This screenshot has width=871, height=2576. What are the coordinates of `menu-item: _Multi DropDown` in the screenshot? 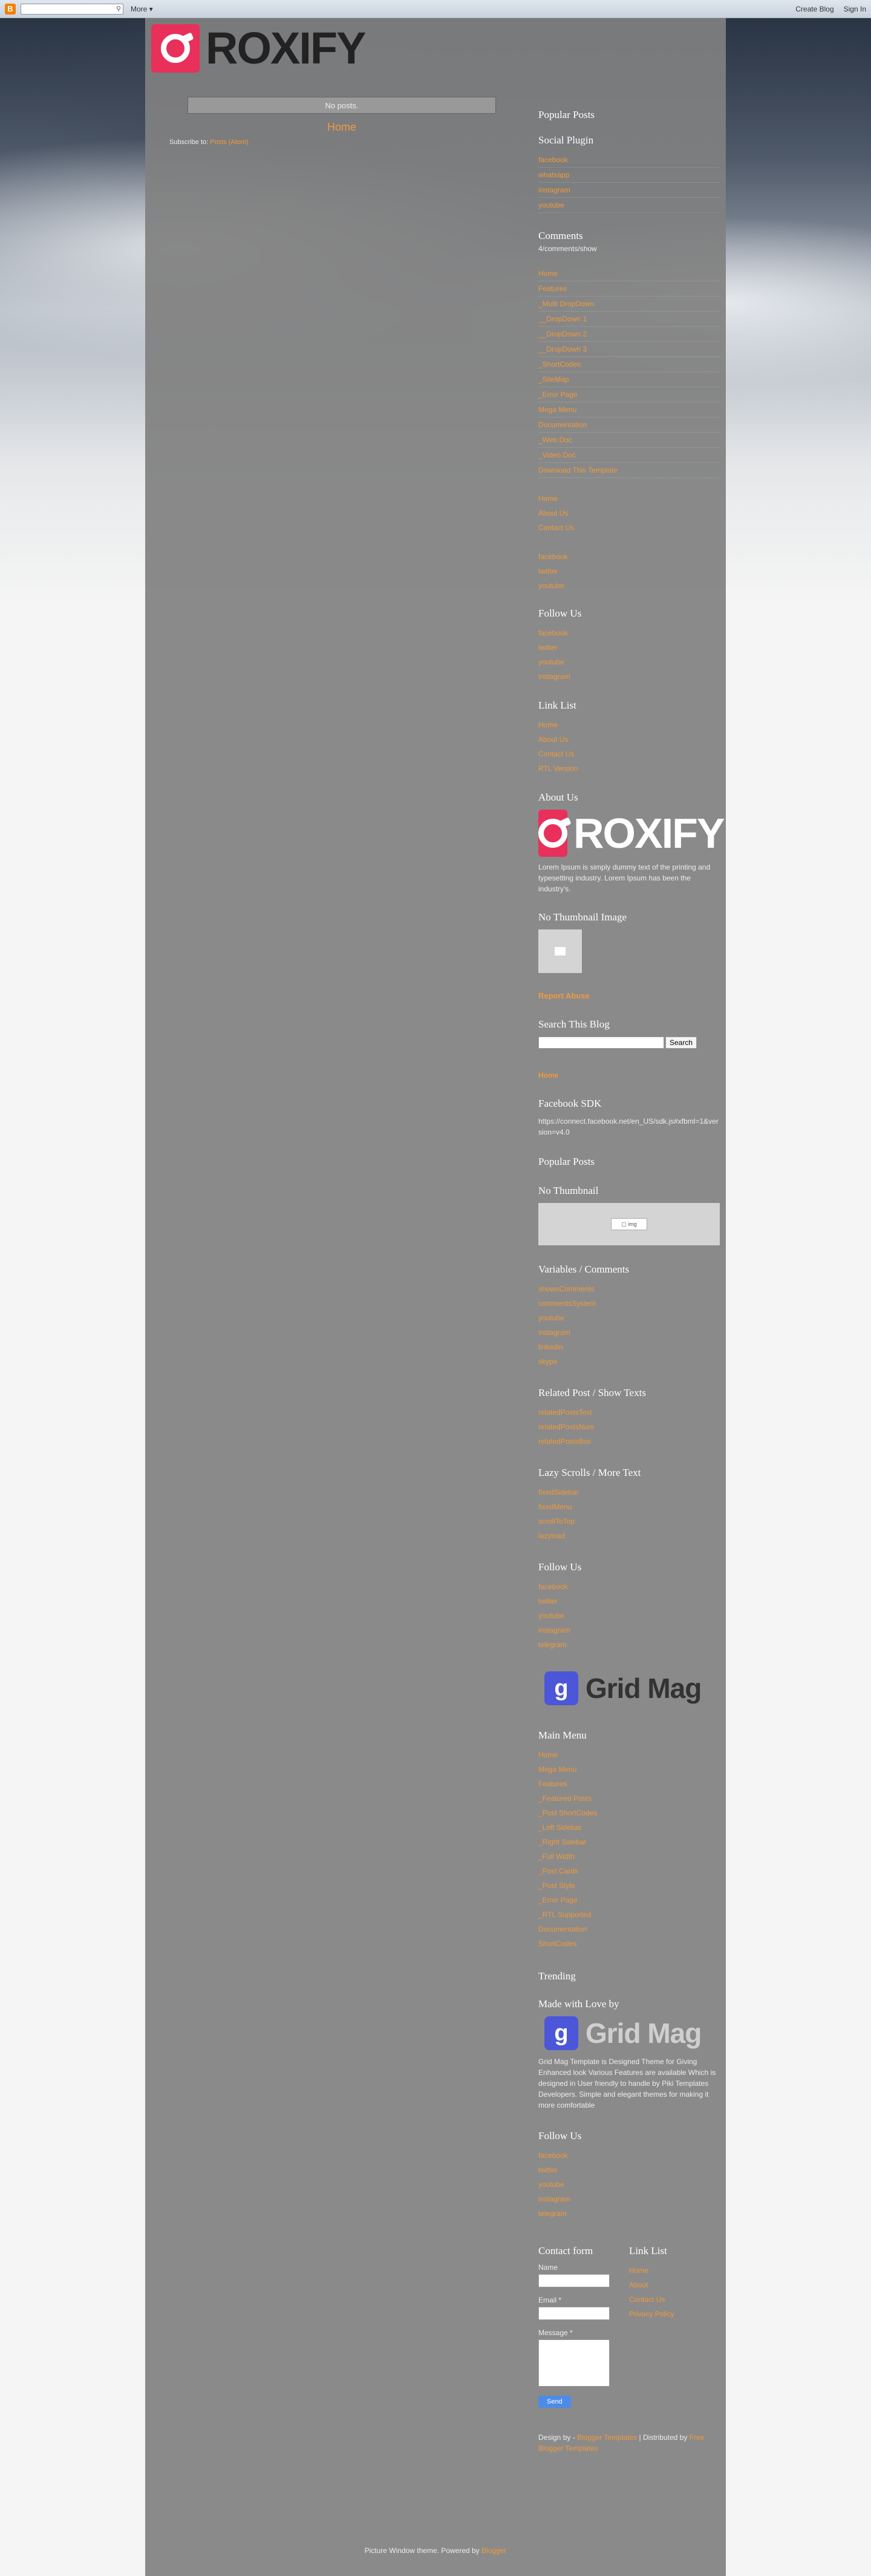 It's located at (566, 304).